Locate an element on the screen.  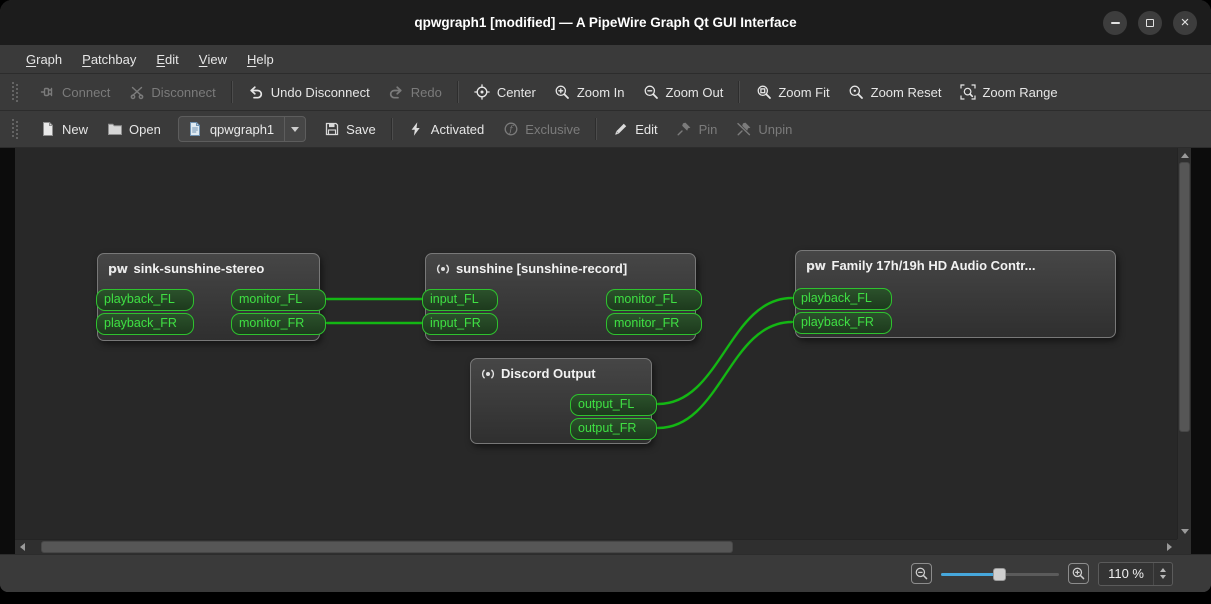
save-button: Save is located at coordinates (349, 129).